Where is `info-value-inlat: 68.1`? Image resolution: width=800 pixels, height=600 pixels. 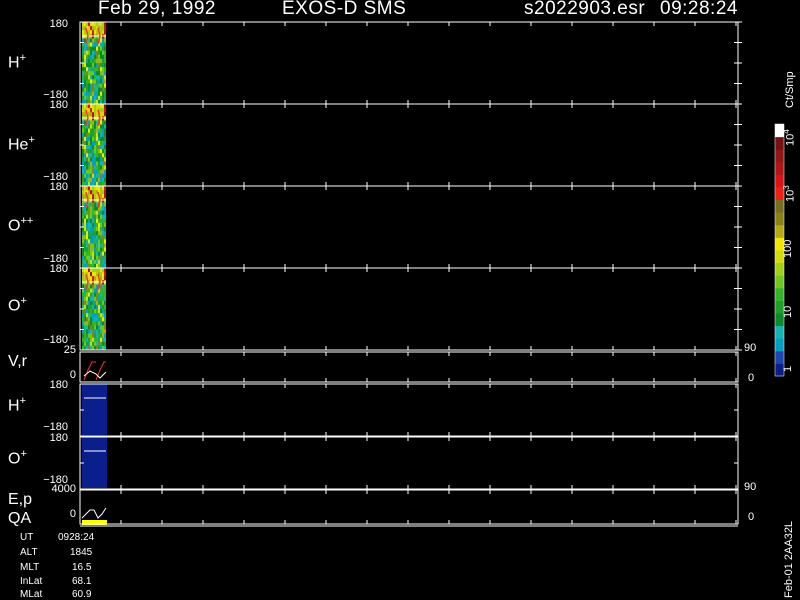
info-value-inlat: 68.1 is located at coordinates (82, 581).